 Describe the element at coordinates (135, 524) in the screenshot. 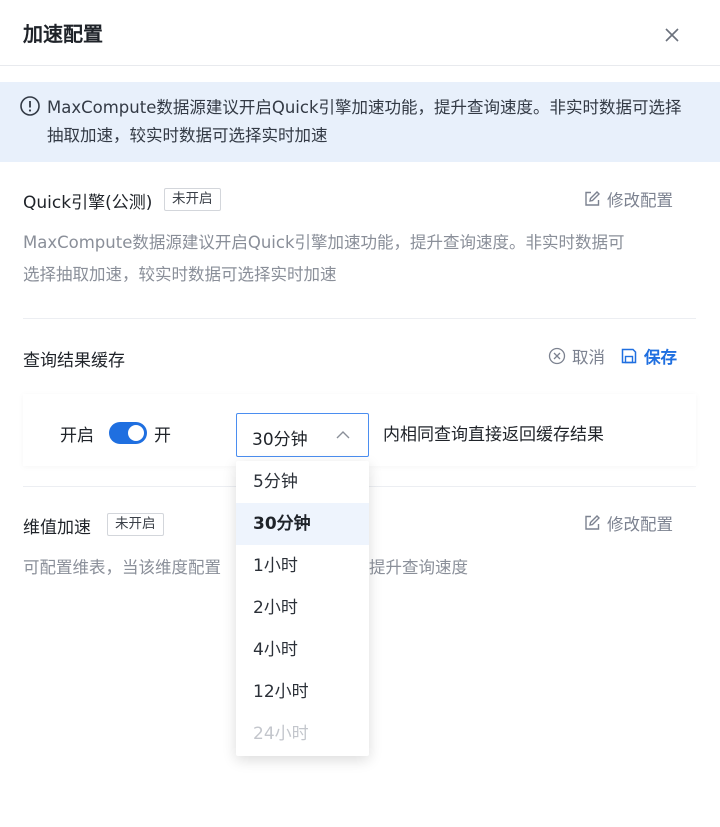

I see `dimension-accel-status-badge: 未开启` at that location.